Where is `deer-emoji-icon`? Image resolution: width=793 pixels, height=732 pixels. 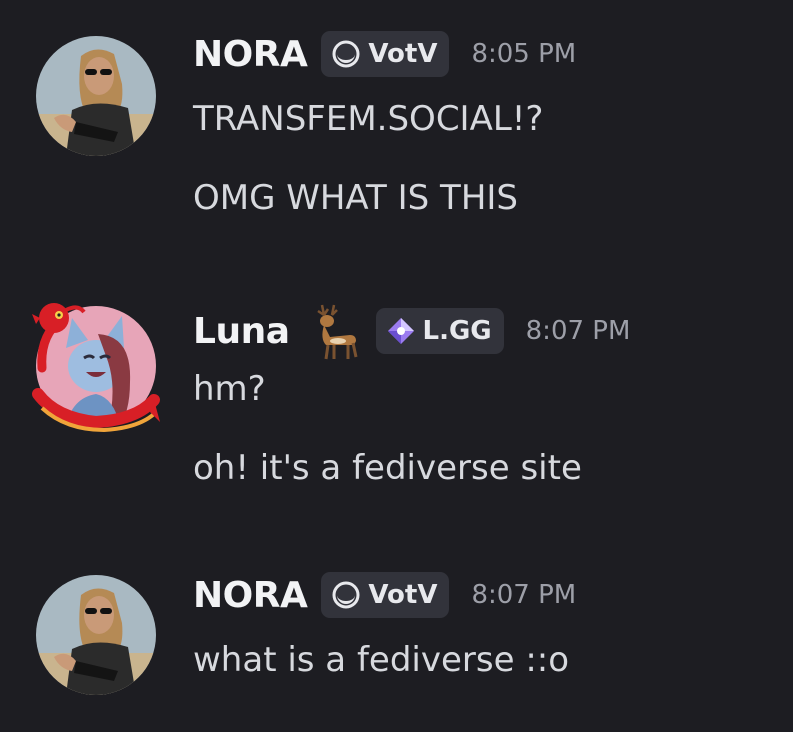 deer-emoji-icon is located at coordinates (336, 332).